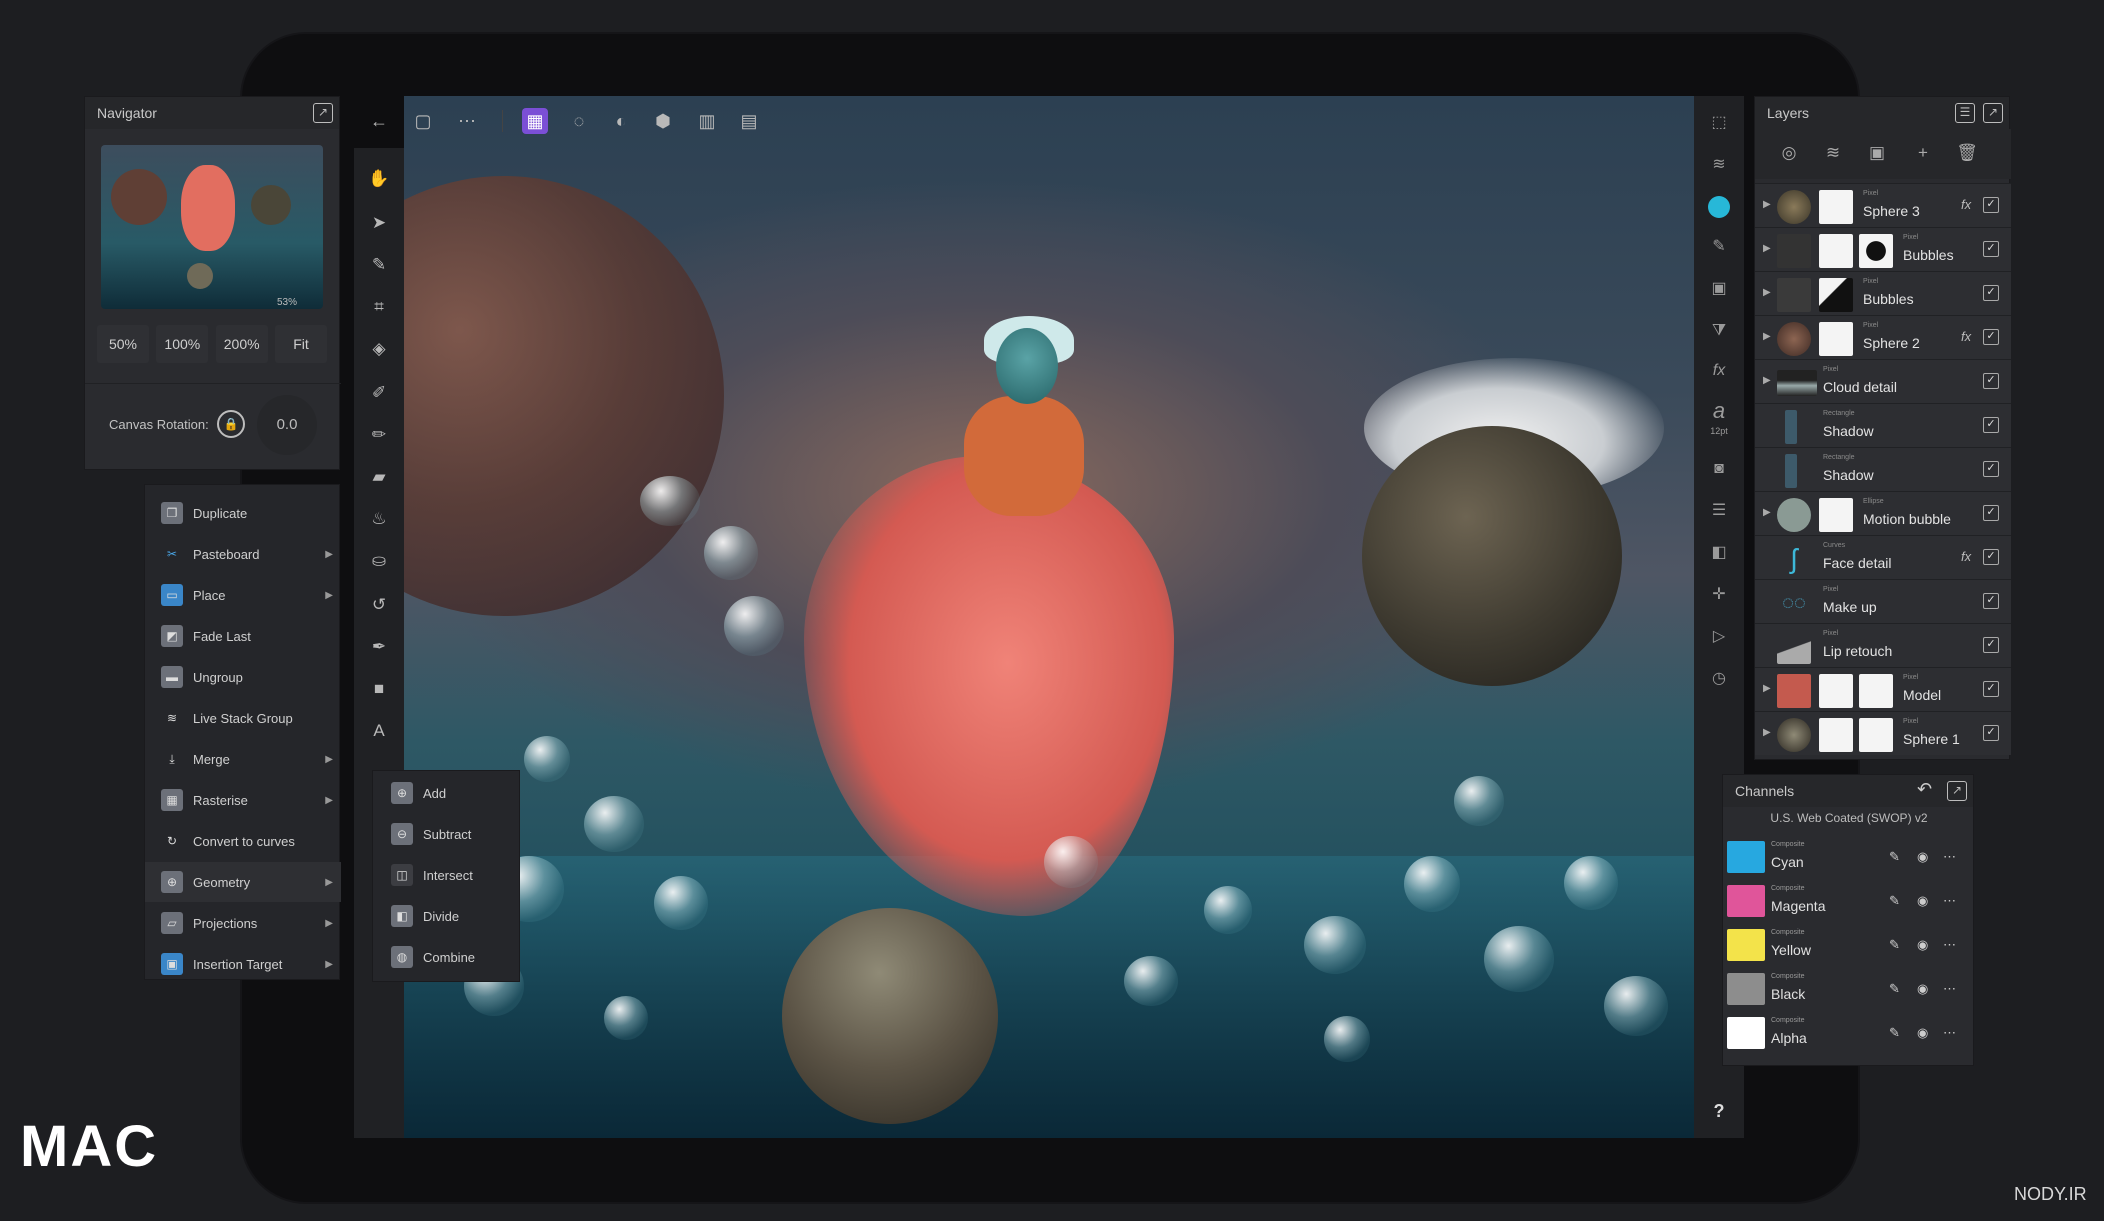 Image resolution: width=2104 pixels, height=1221 pixels. What do you see at coordinates (423, 121) in the screenshot?
I see `document-icon: ▢` at bounding box center [423, 121].